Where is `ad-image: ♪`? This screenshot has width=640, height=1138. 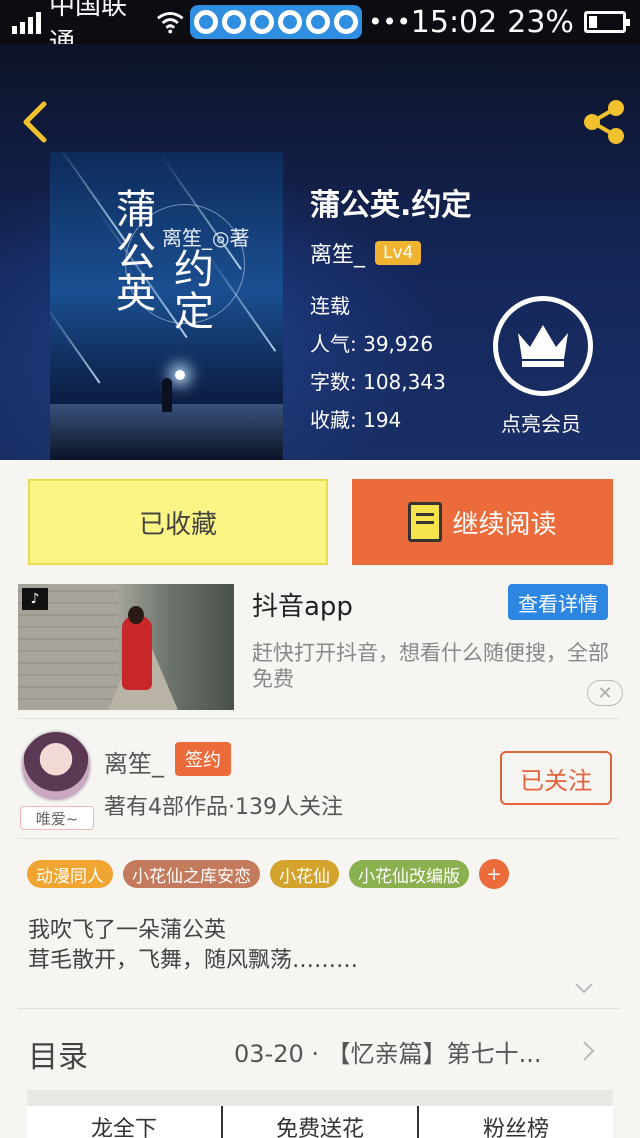
ad-image: ♪ is located at coordinates (126, 647).